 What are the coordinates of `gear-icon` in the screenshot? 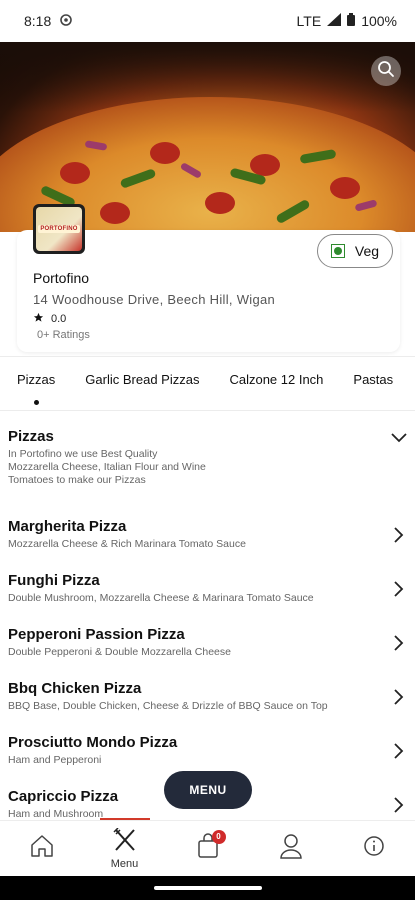 It's located at (66, 21).